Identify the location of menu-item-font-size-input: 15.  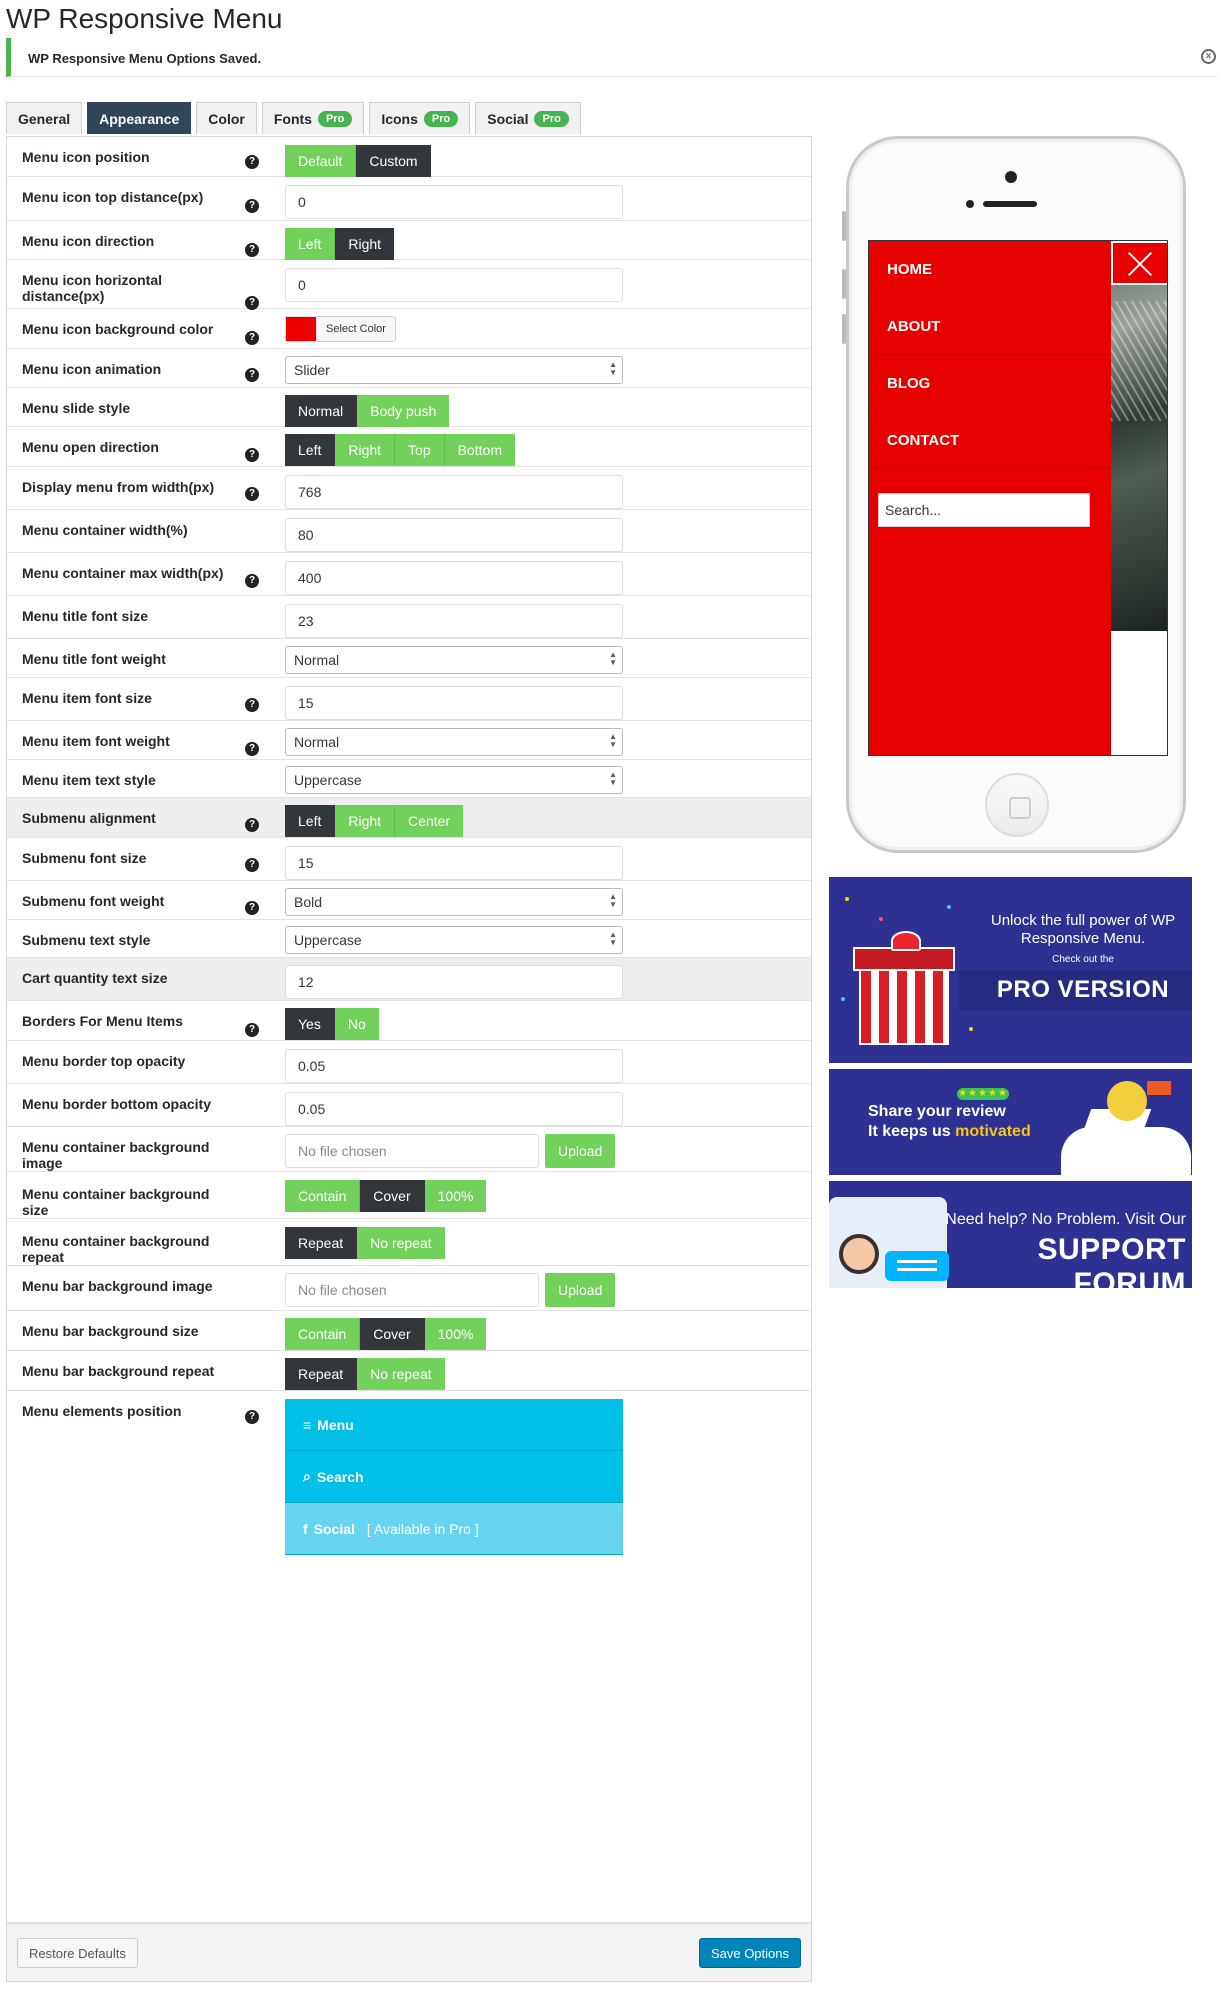
(454, 703).